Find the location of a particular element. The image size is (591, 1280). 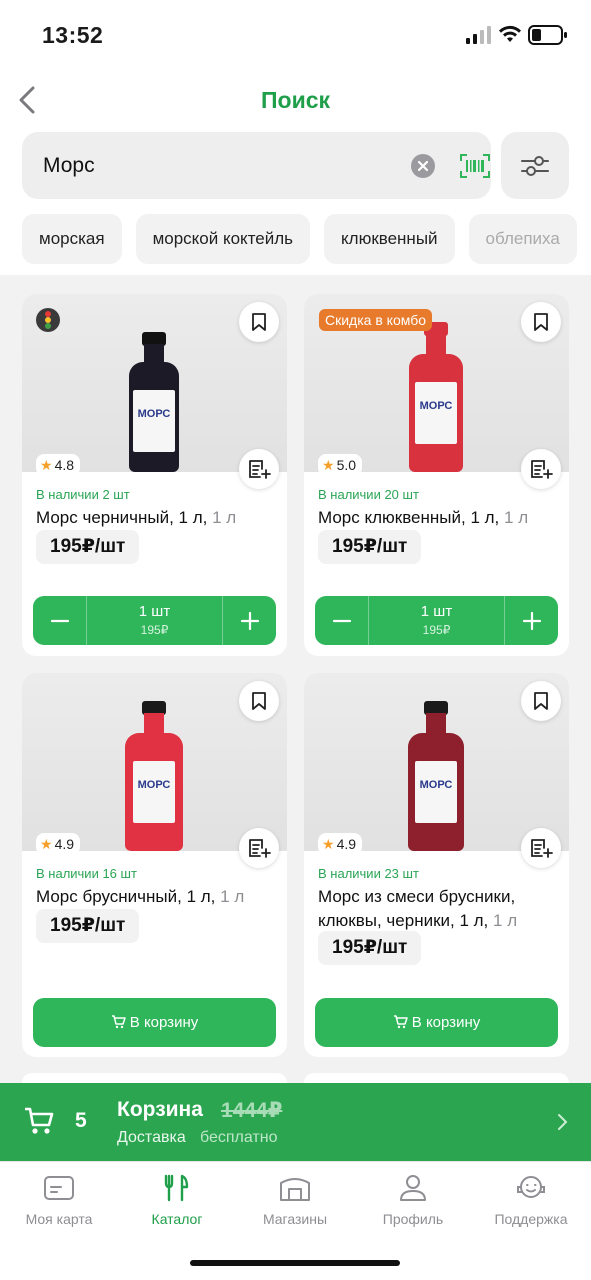

plus-icon is located at coordinates (532, 621).